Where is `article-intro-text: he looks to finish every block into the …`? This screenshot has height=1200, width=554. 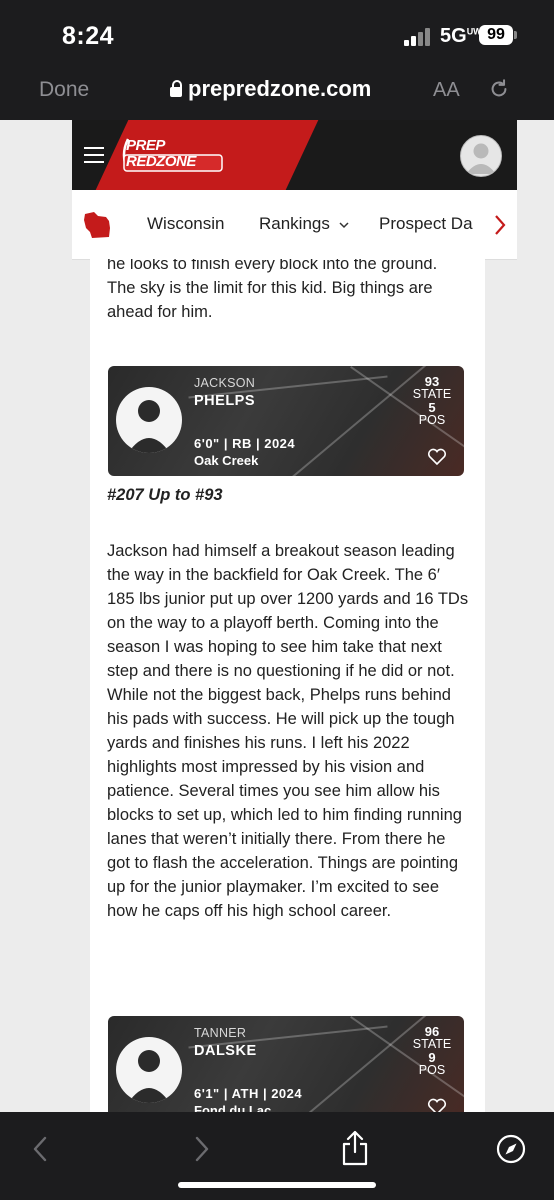 article-intro-text: he looks to finish every block into the … is located at coordinates (272, 290).